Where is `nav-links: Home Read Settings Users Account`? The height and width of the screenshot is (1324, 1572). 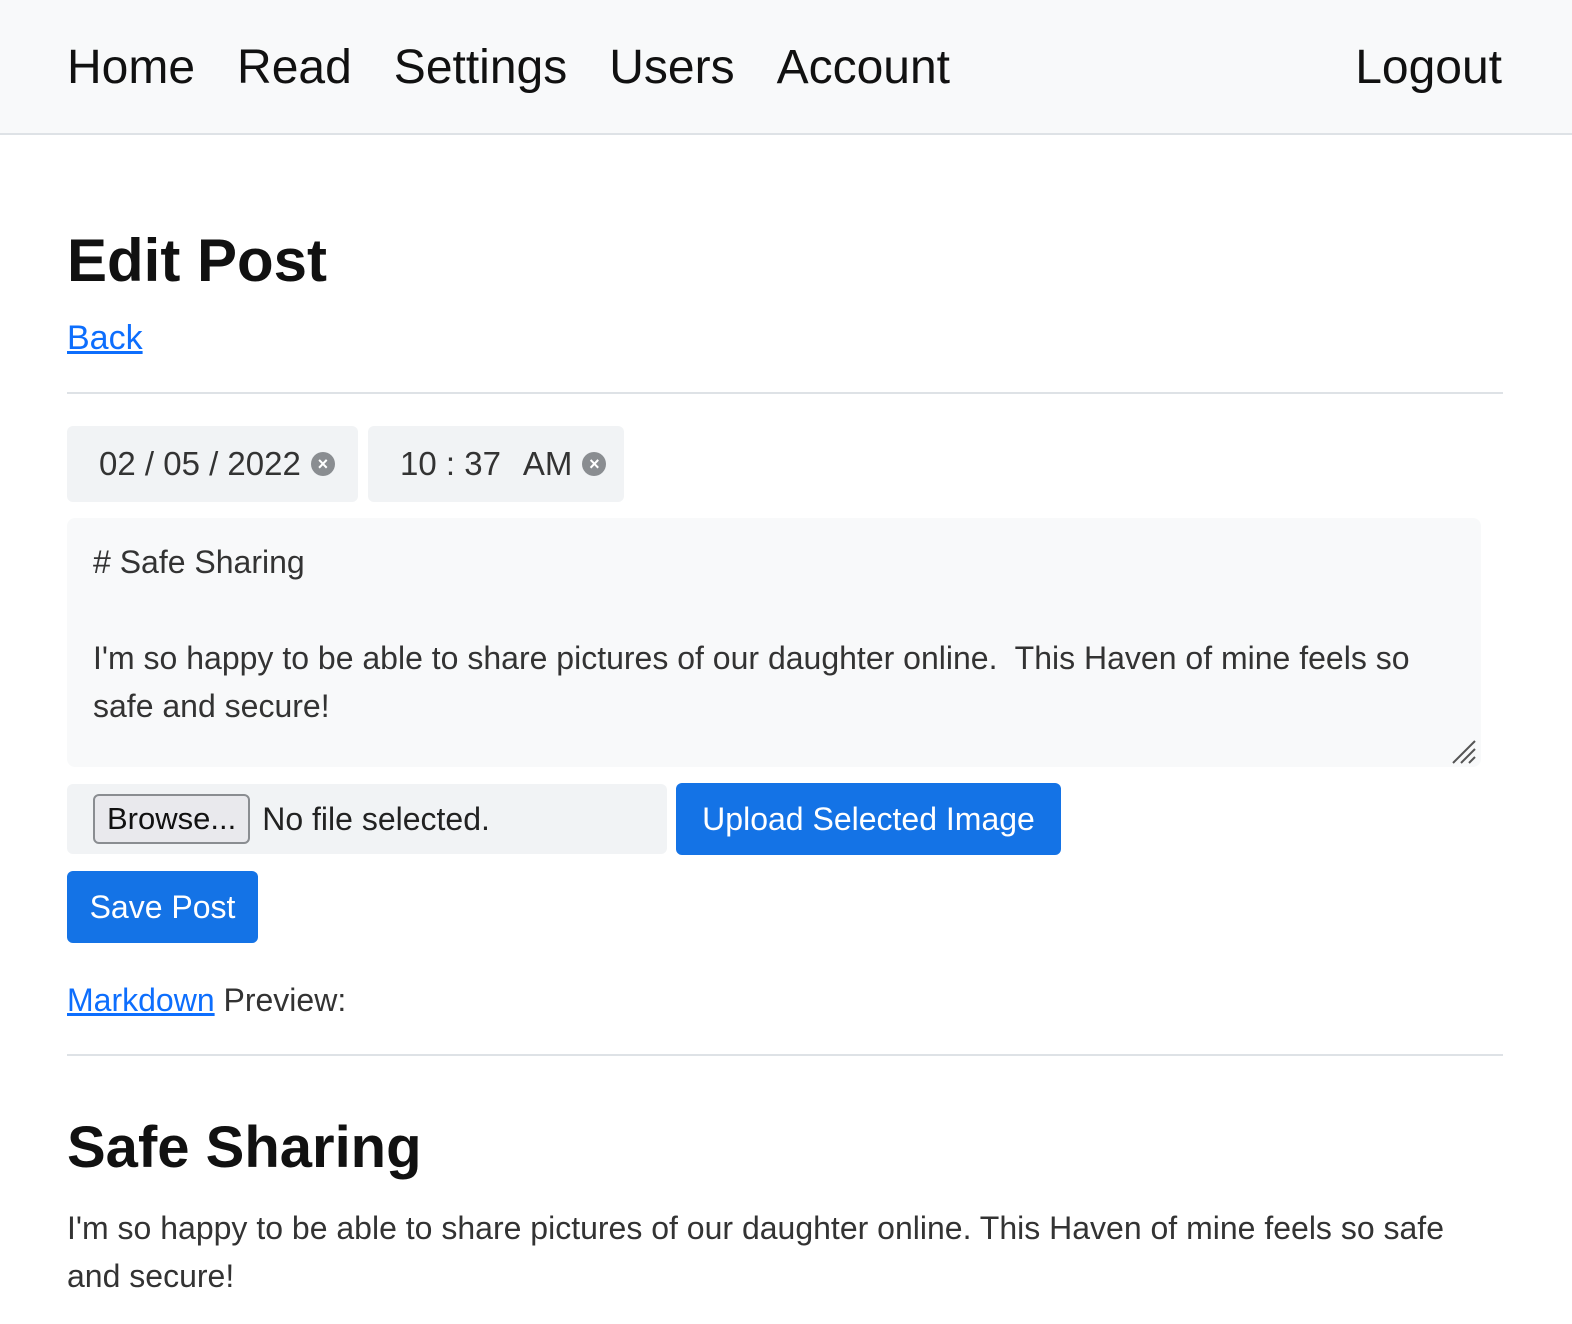 nav-links: Home Read Settings Users Account is located at coordinates (529, 68).